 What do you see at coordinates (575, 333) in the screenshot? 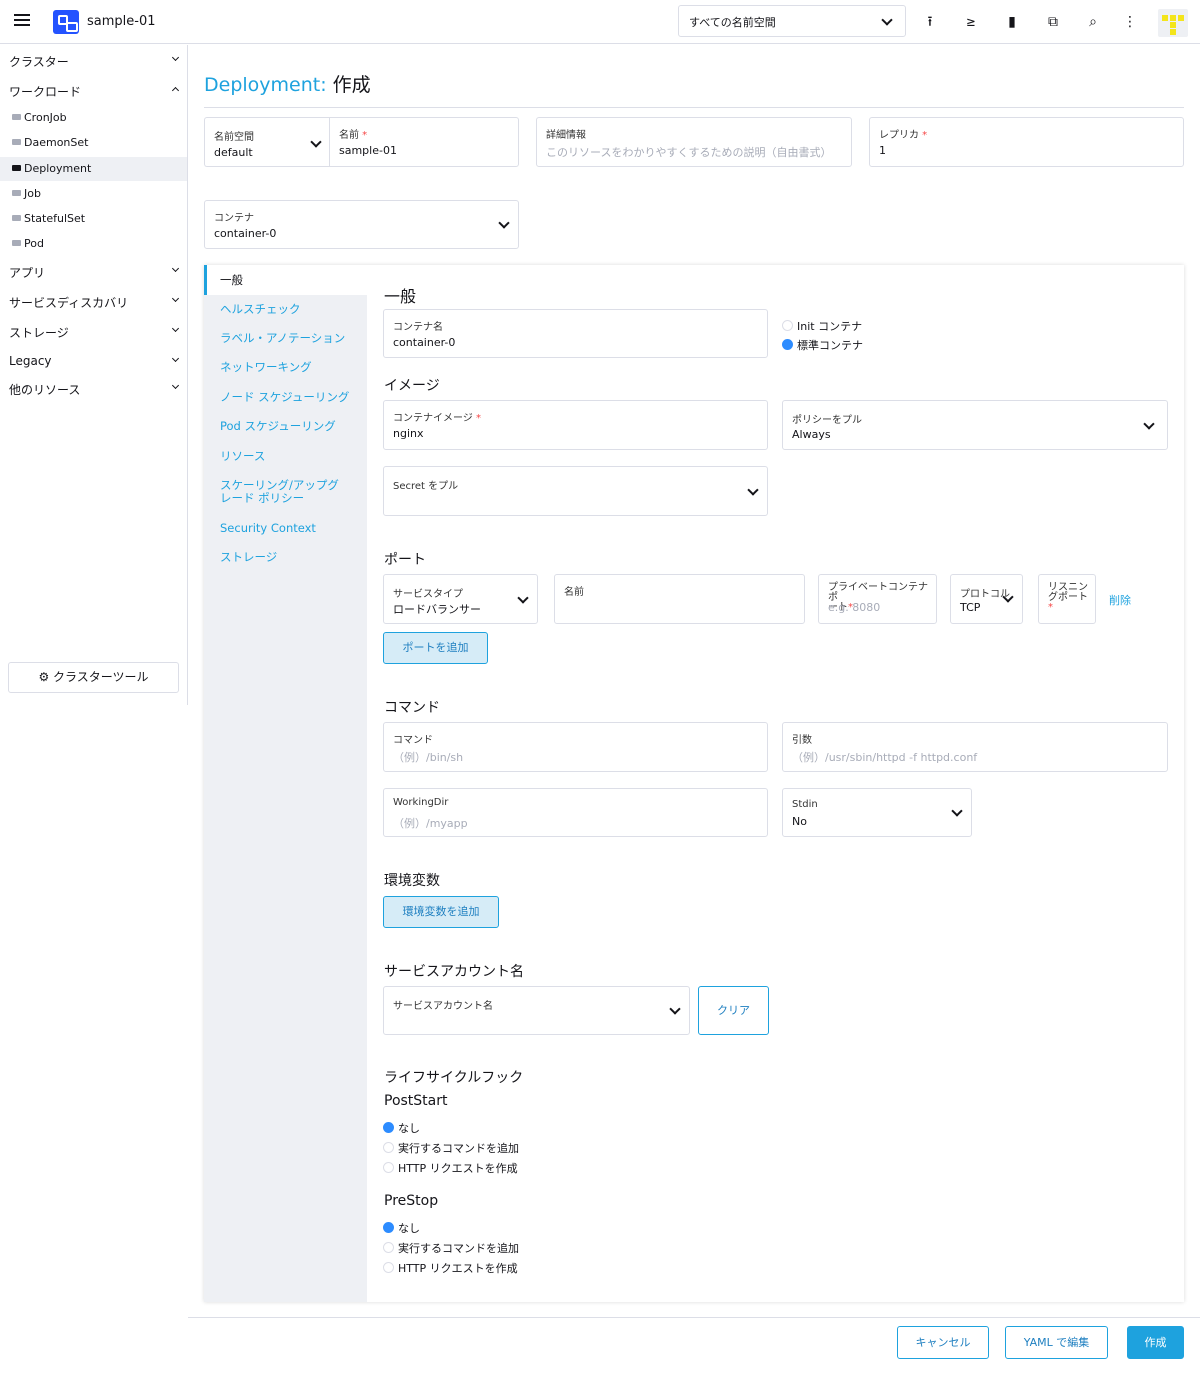
I see `container-name-field: コンテナ名 container-0` at bounding box center [575, 333].